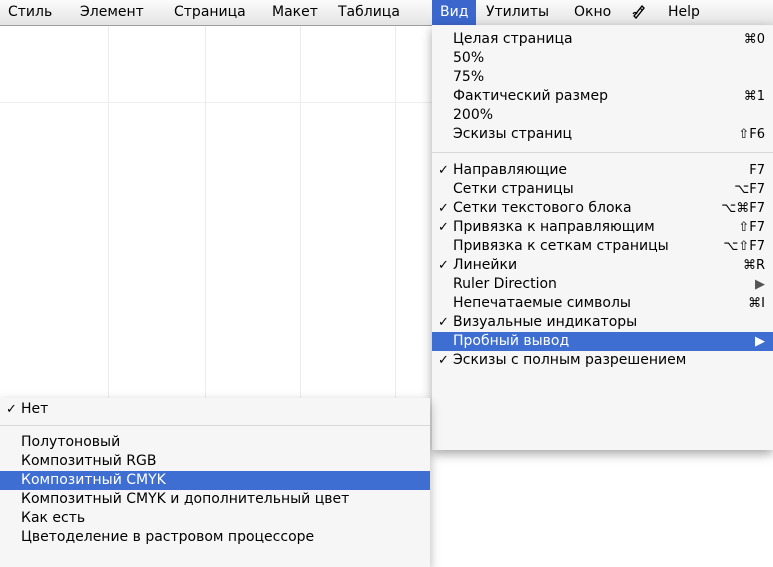 The height and width of the screenshot is (567, 773). I want to click on view-menu-item: Эскизы страниц ⇧F6, so click(602, 134).